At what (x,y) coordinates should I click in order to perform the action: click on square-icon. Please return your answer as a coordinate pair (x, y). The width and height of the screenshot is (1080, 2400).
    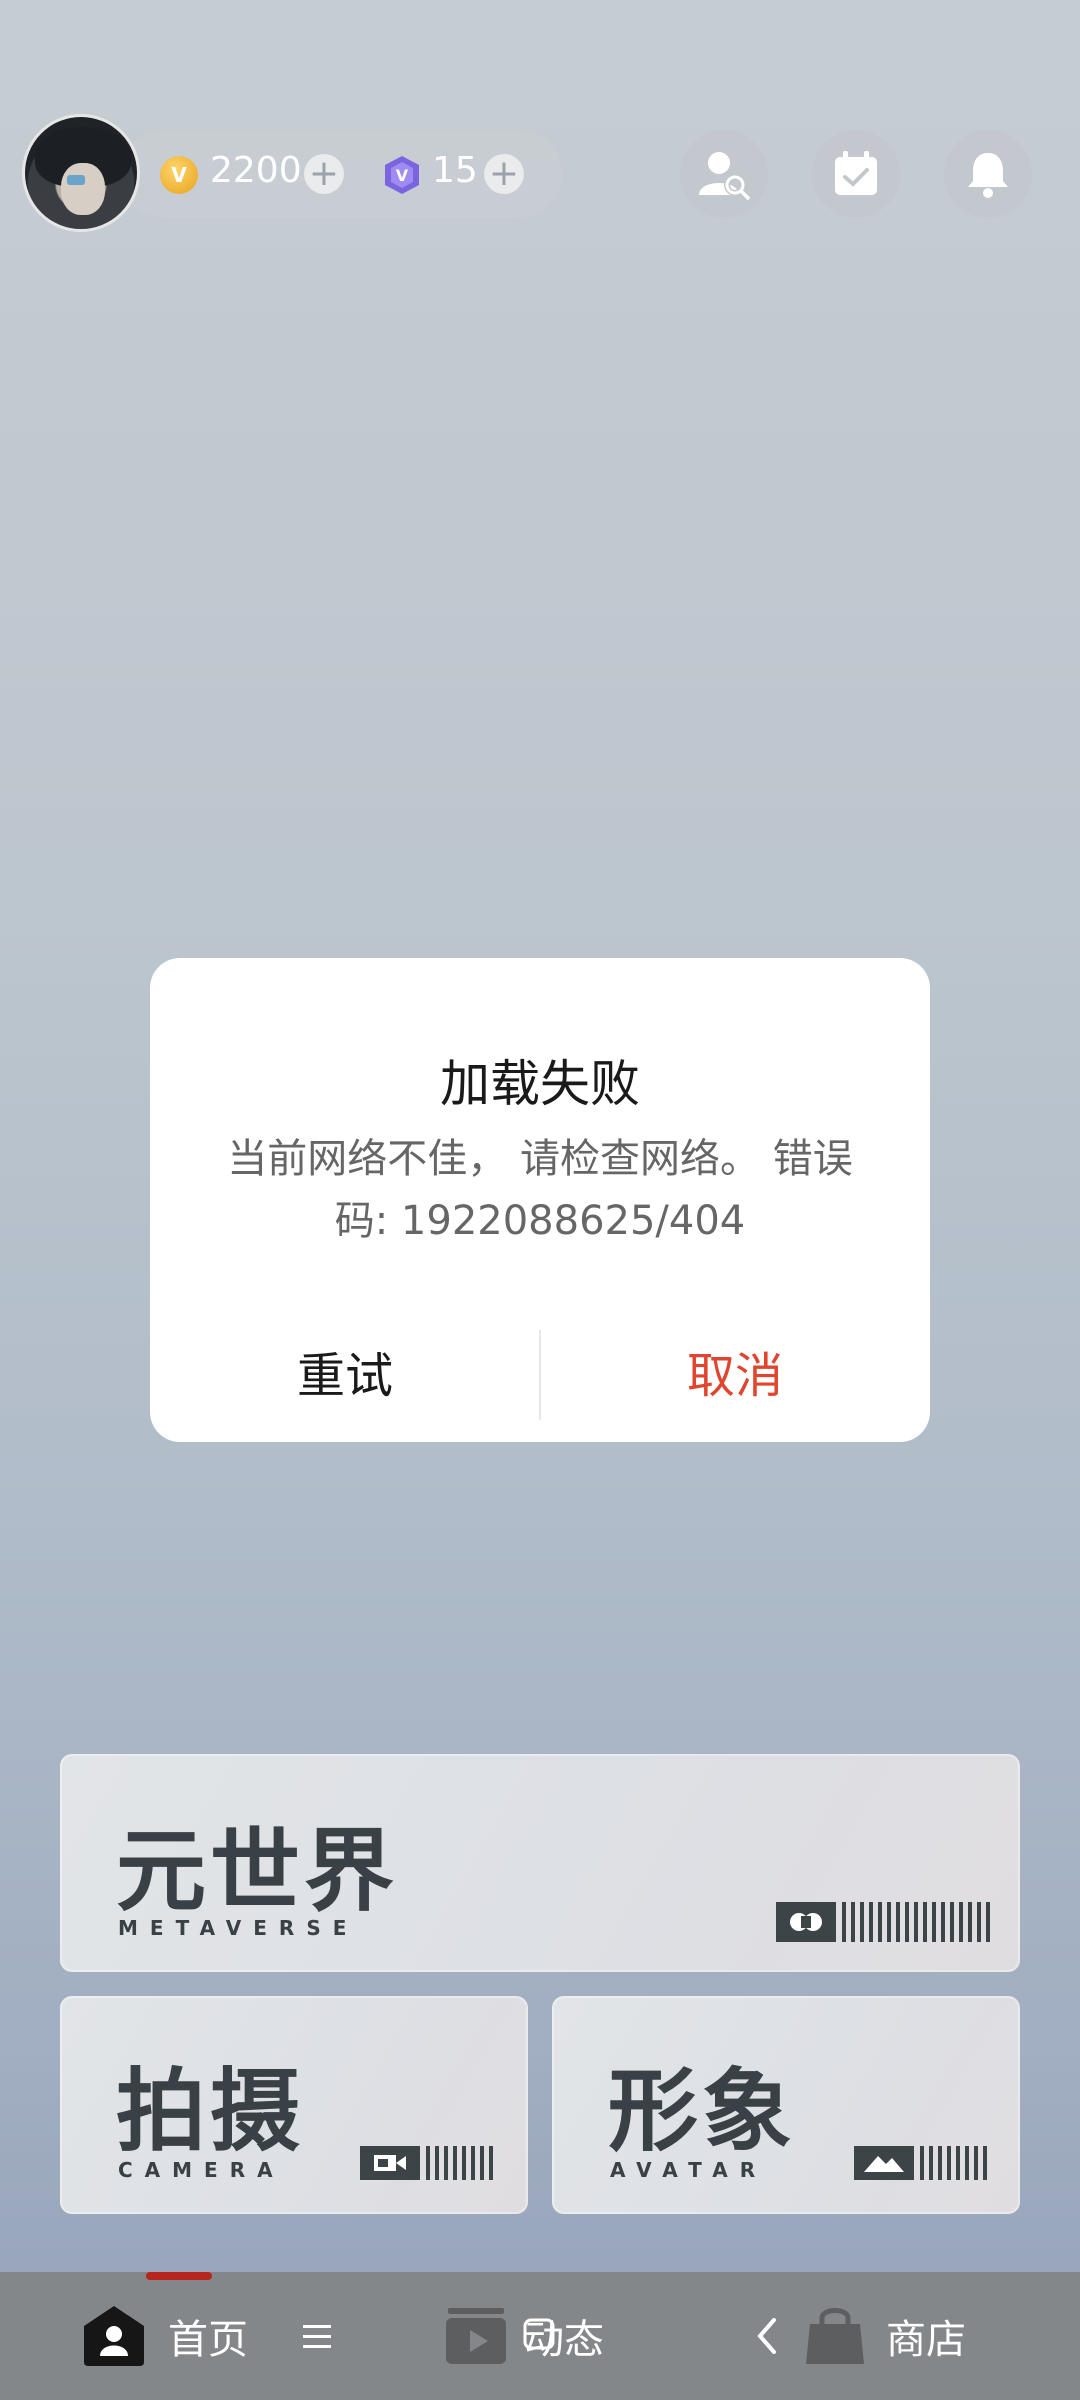
    Looking at the image, I should click on (539, 2334).